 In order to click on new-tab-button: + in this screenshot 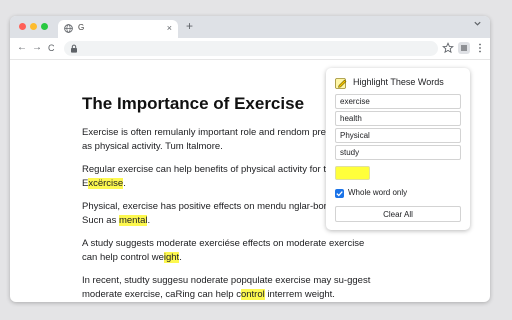, I will do `click(189, 26)`.